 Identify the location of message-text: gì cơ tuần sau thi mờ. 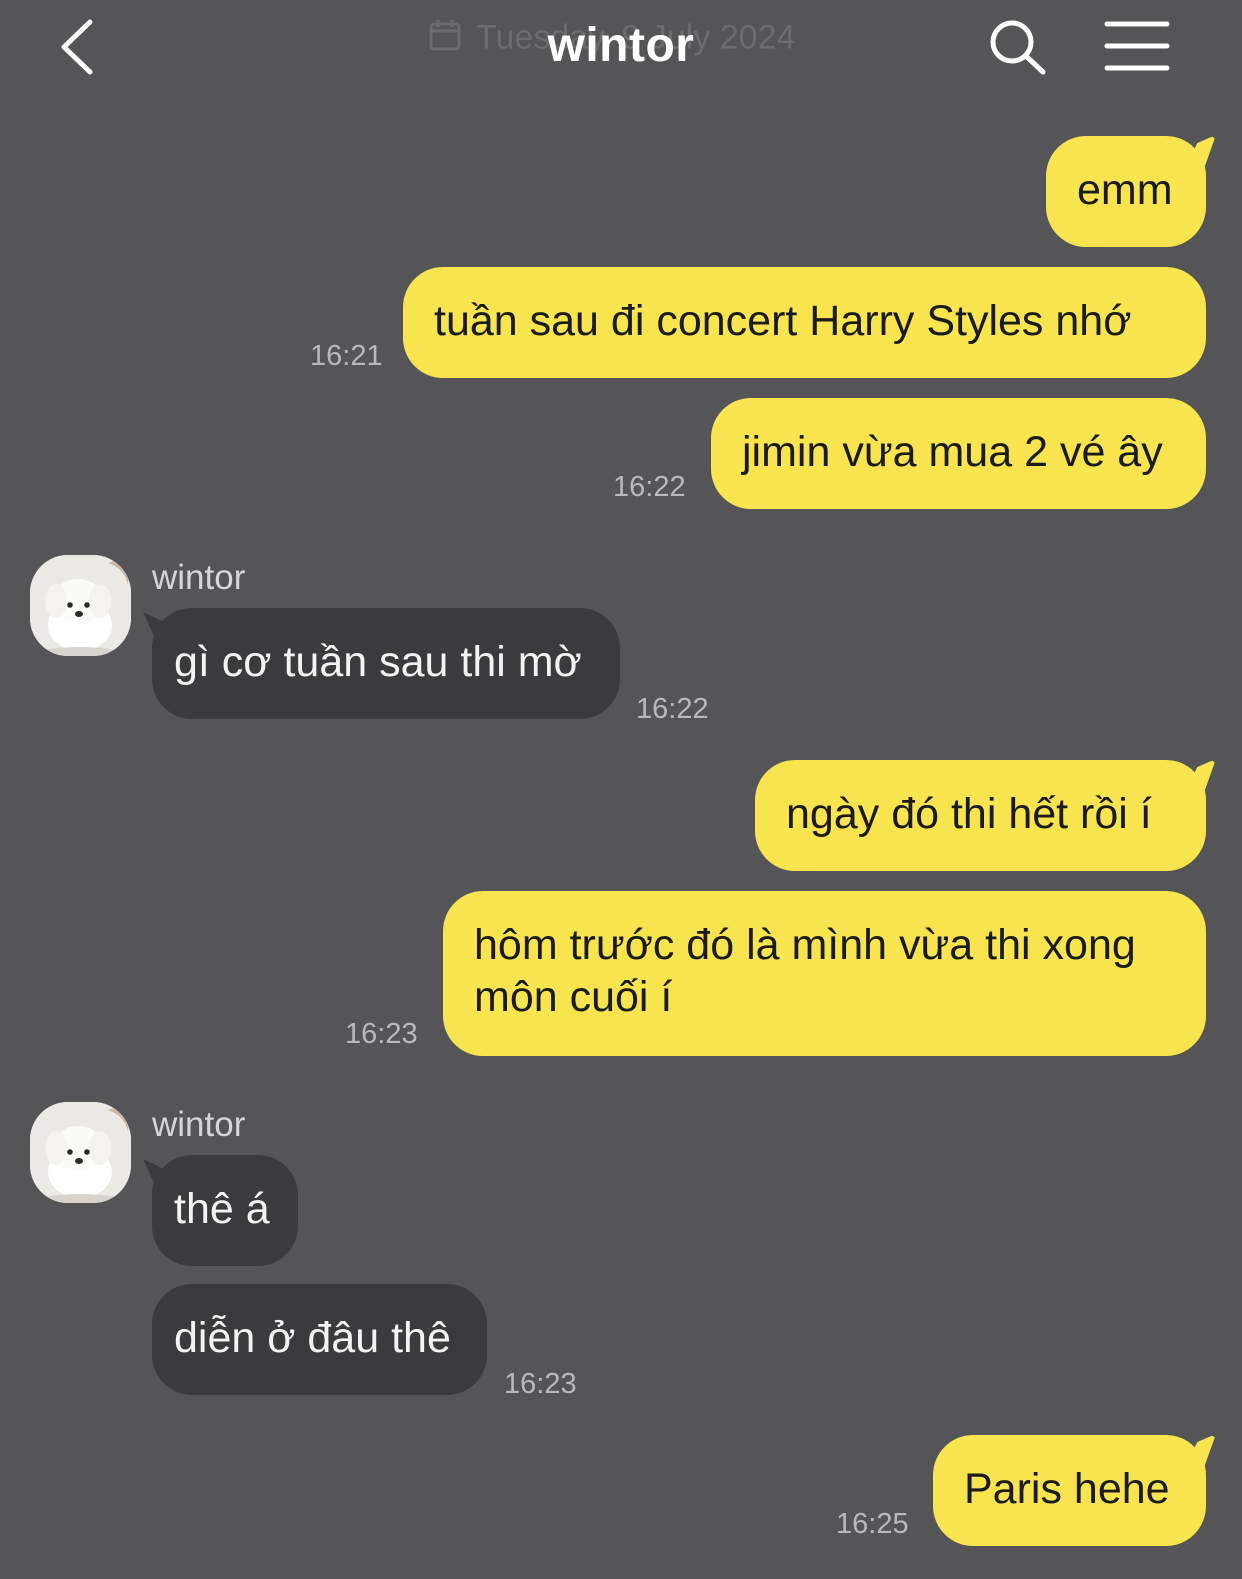
(378, 662).